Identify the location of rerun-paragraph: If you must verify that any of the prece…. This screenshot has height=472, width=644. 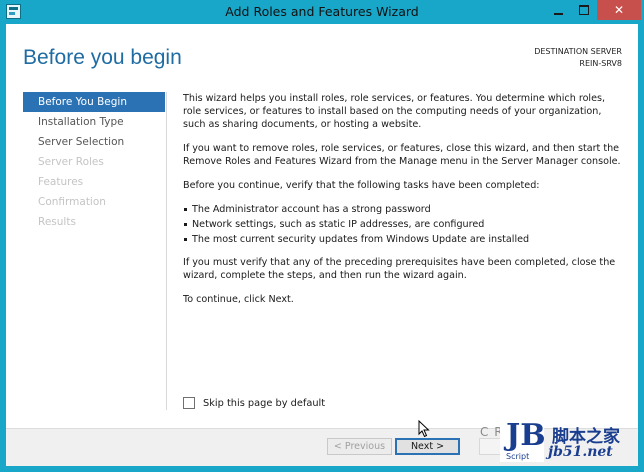
(399, 269).